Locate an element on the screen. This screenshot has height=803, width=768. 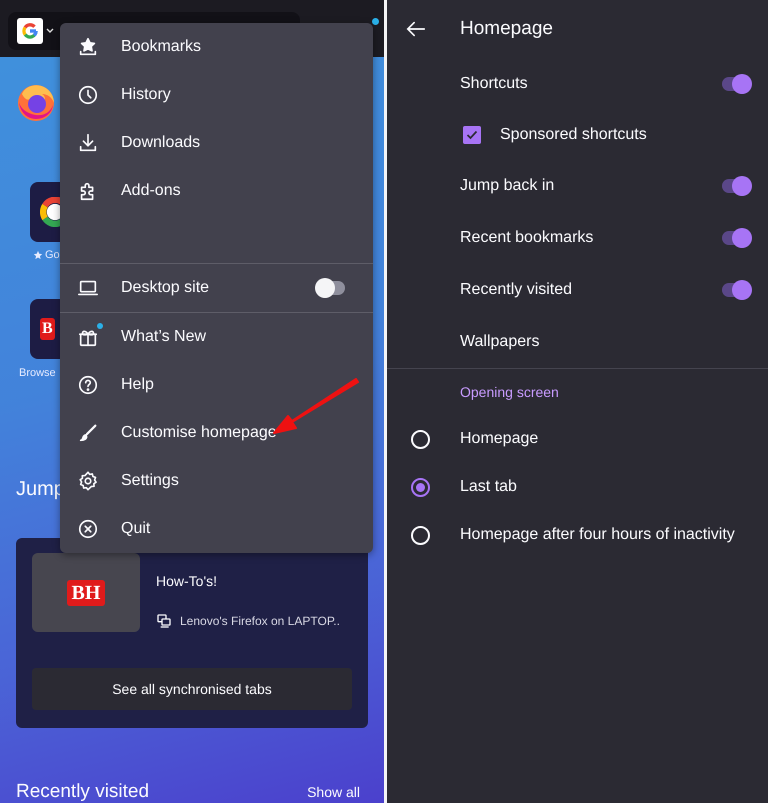
section-heading: Opening screen is located at coordinates (509, 392).